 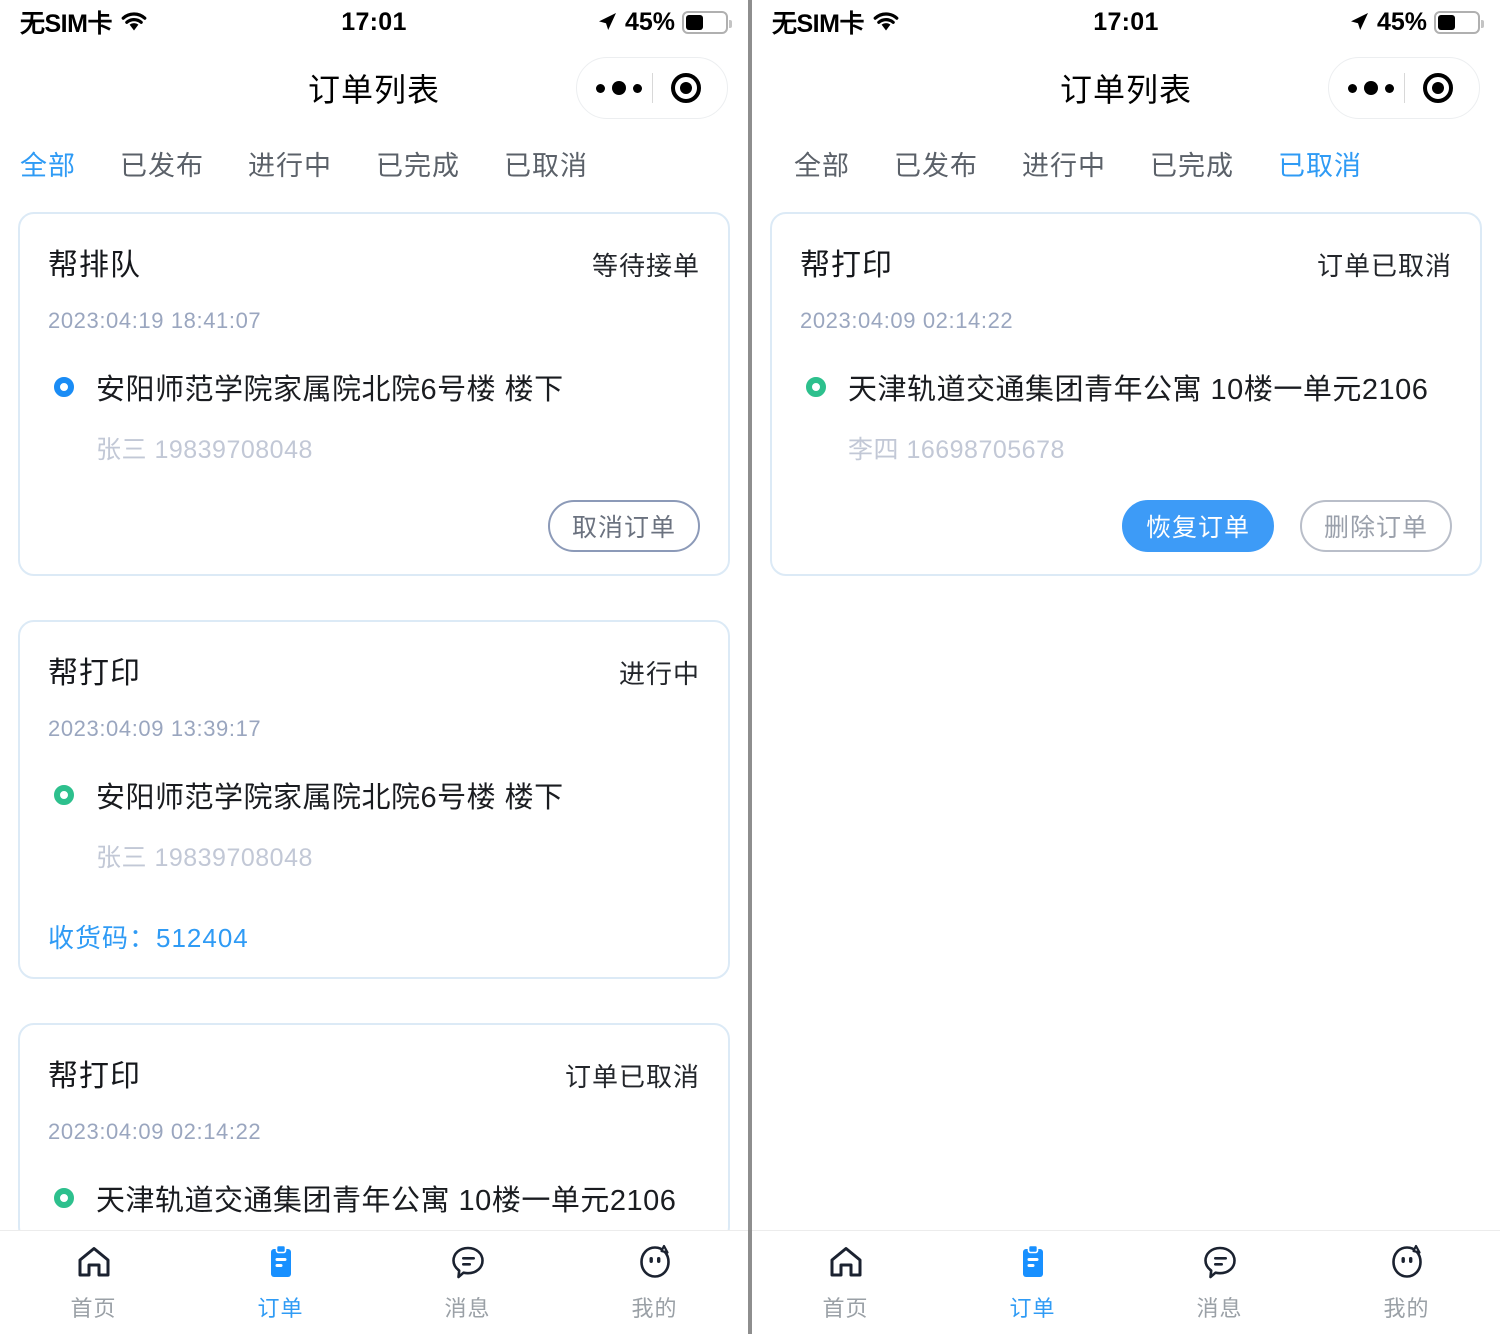 What do you see at coordinates (659, 674) in the screenshot?
I see `status-badge: 进行中` at bounding box center [659, 674].